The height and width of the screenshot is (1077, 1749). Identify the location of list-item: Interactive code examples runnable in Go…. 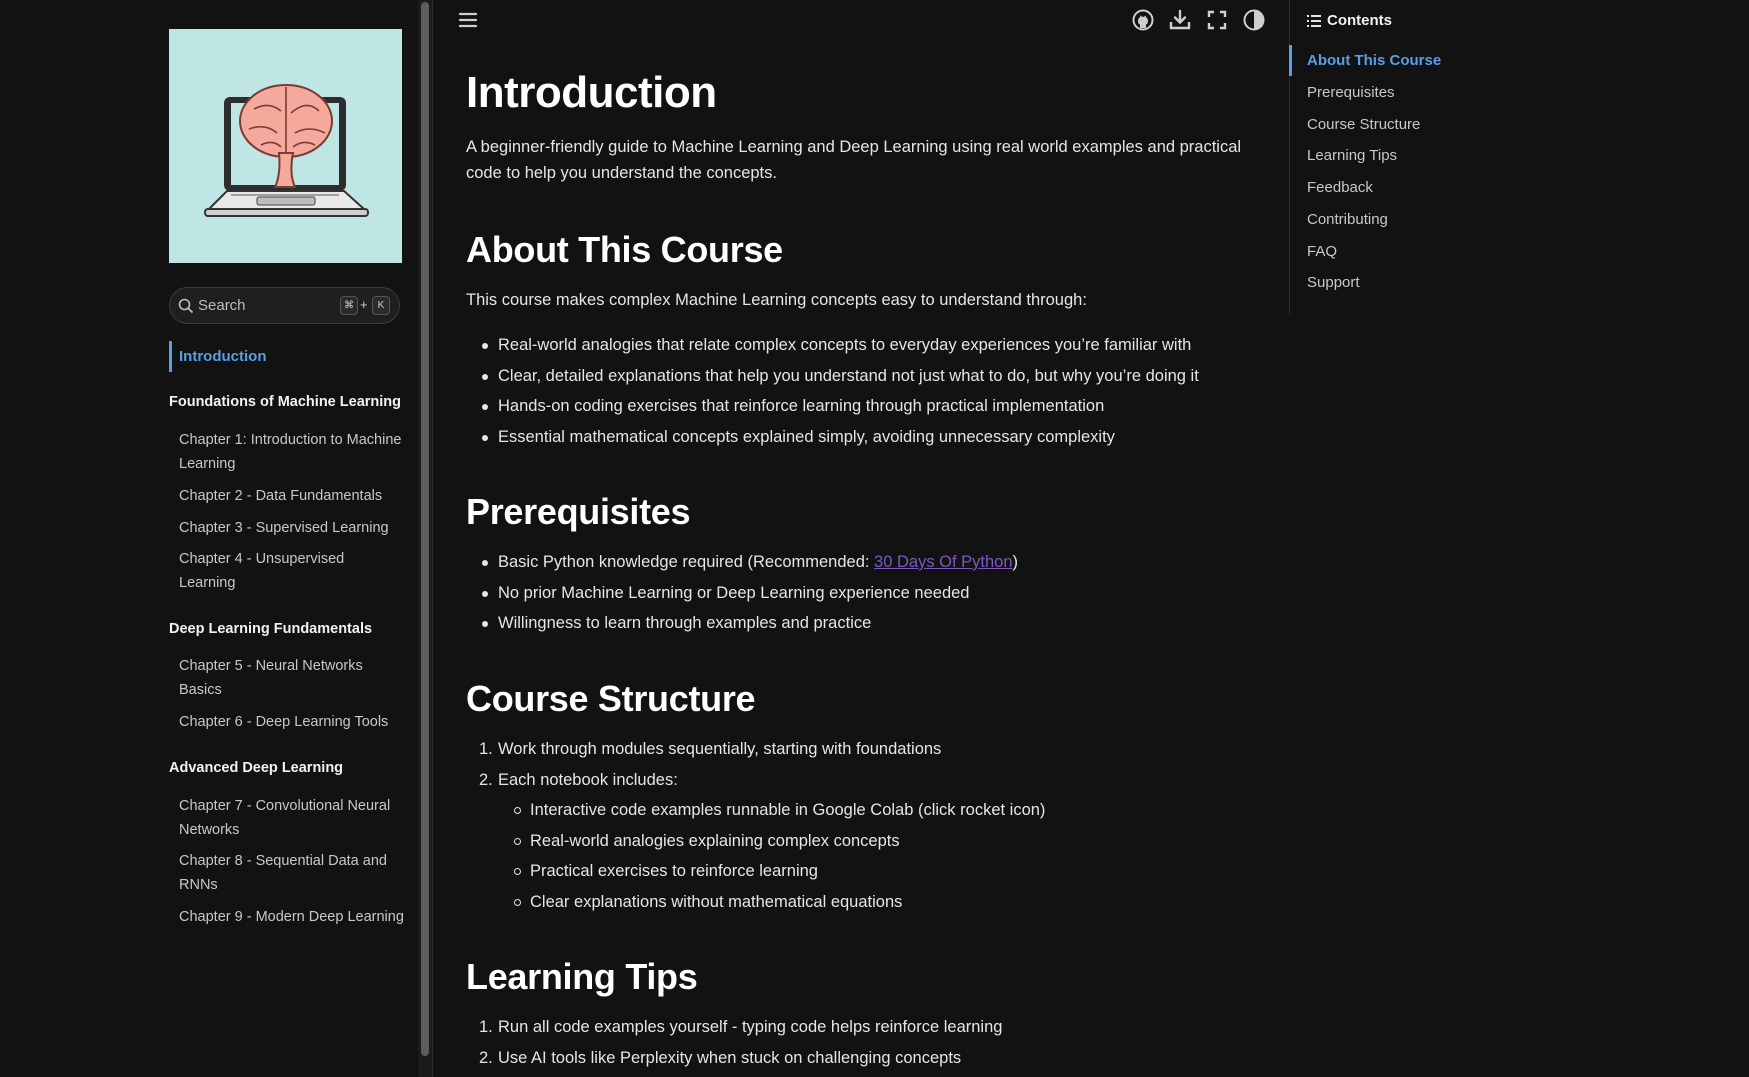
(780, 813).